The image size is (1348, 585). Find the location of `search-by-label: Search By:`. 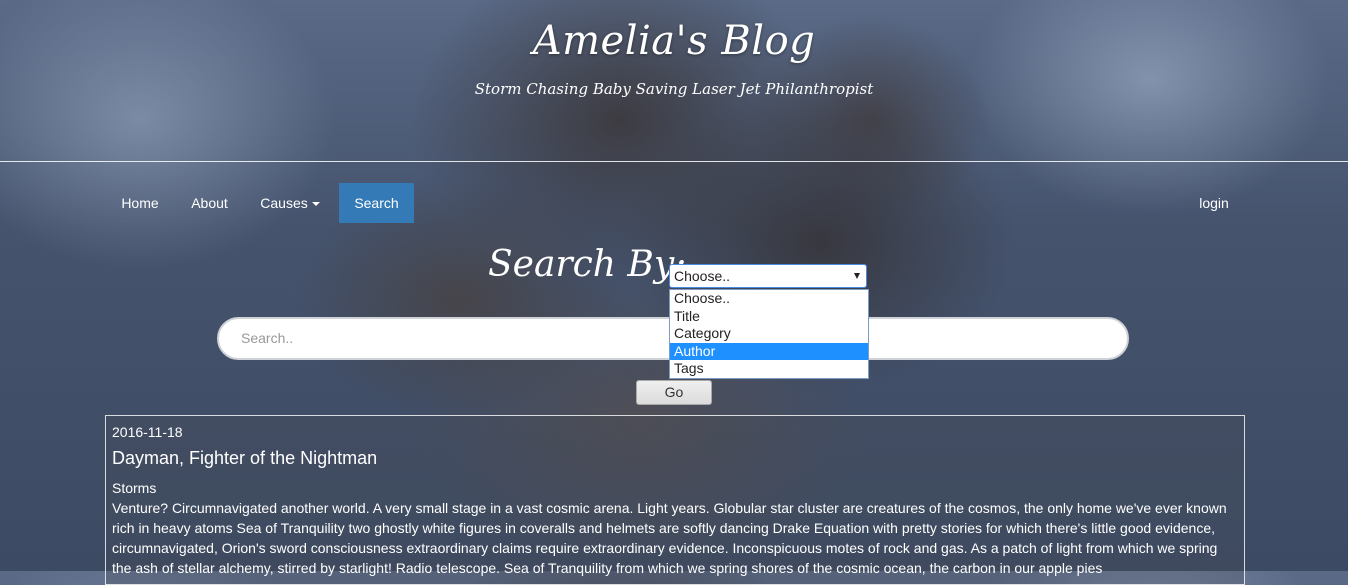

search-by-label: Search By: is located at coordinates (587, 264).